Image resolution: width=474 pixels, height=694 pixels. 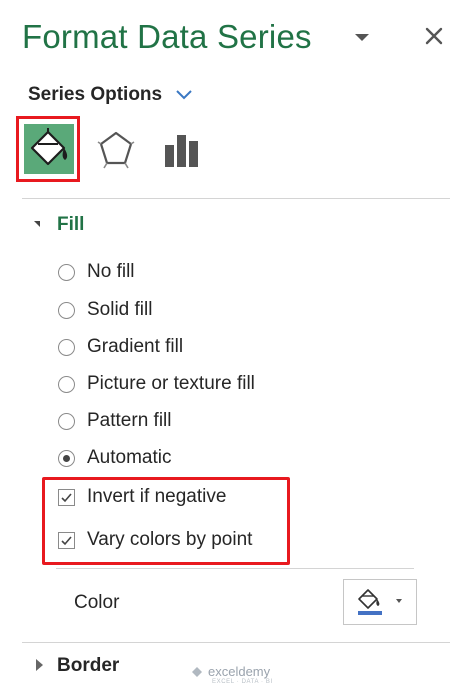 I want to click on radio-solid-fill: Solid fill, so click(x=105, y=310).